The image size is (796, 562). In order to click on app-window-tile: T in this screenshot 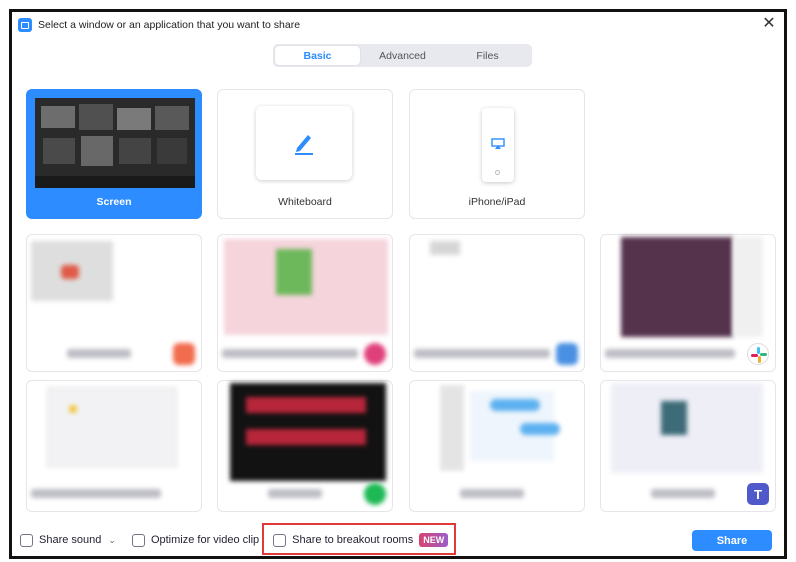, I will do `click(688, 446)`.